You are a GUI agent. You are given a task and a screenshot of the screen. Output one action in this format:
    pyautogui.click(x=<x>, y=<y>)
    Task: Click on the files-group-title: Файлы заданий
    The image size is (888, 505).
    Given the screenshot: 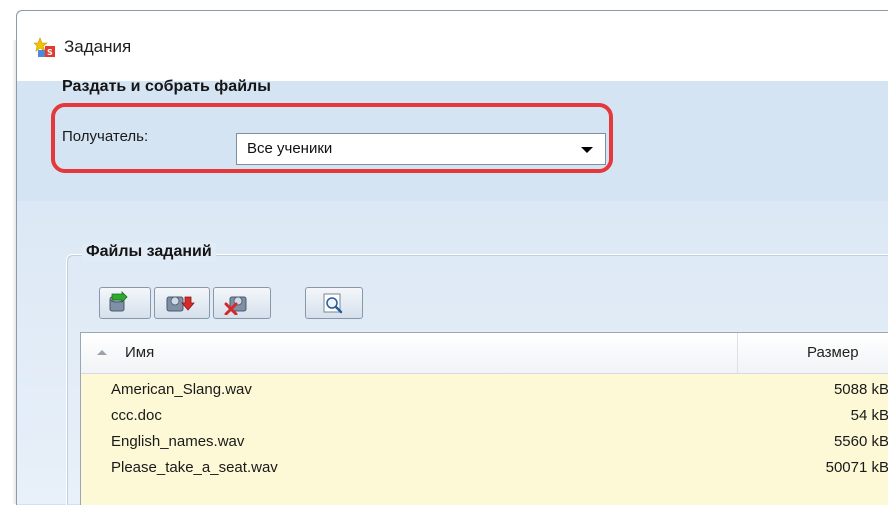 What is the action you would take?
    pyautogui.click(x=149, y=252)
    